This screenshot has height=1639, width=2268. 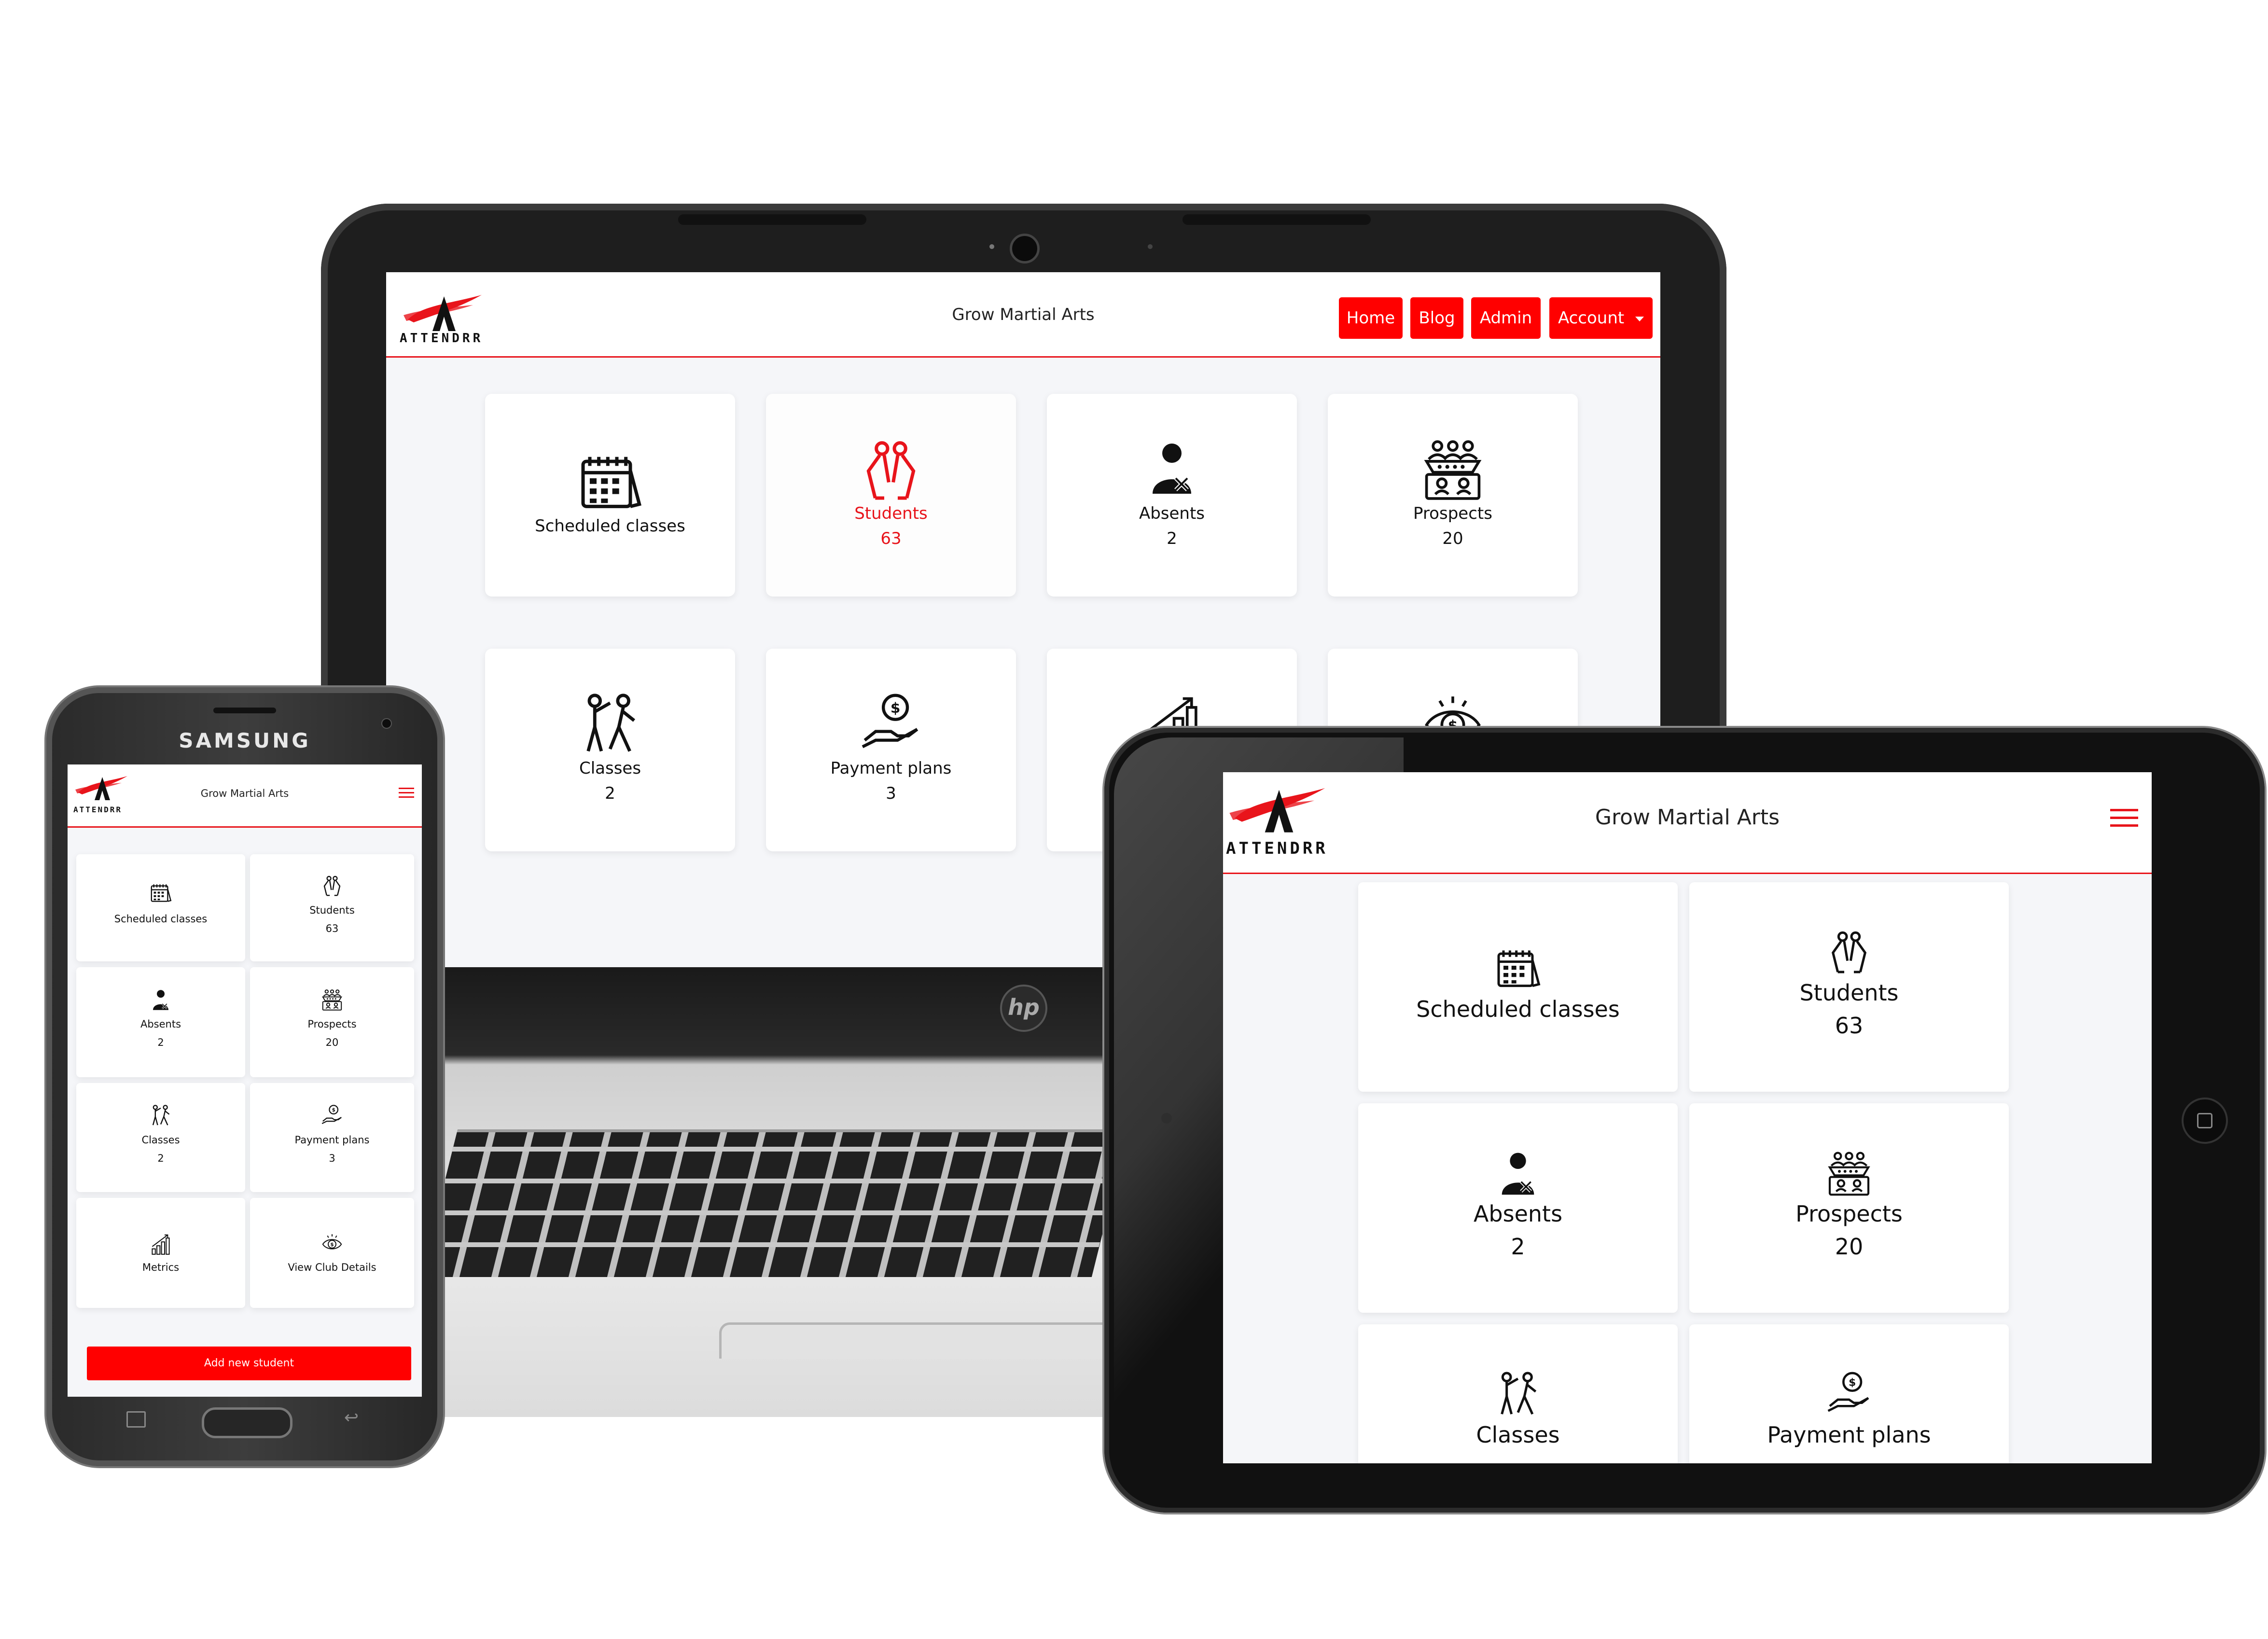 I want to click on tile-label: Metrics, so click(x=161, y=1267).